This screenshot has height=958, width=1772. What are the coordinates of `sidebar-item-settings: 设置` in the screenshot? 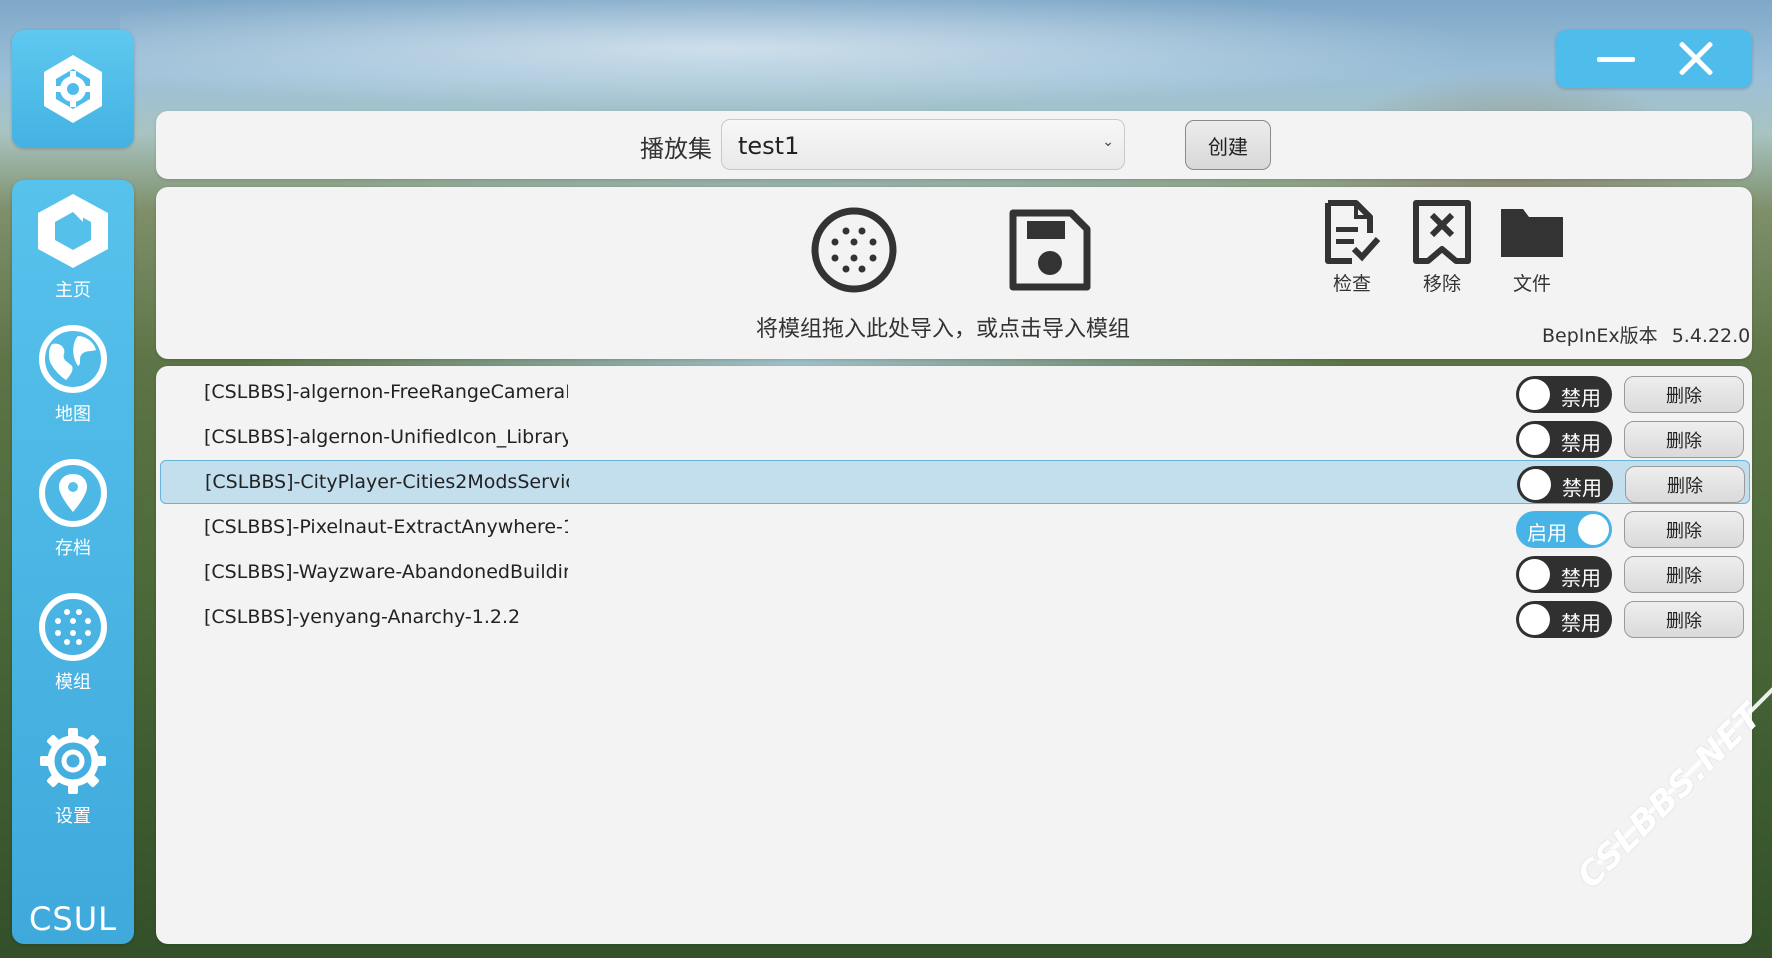 It's located at (73, 777).